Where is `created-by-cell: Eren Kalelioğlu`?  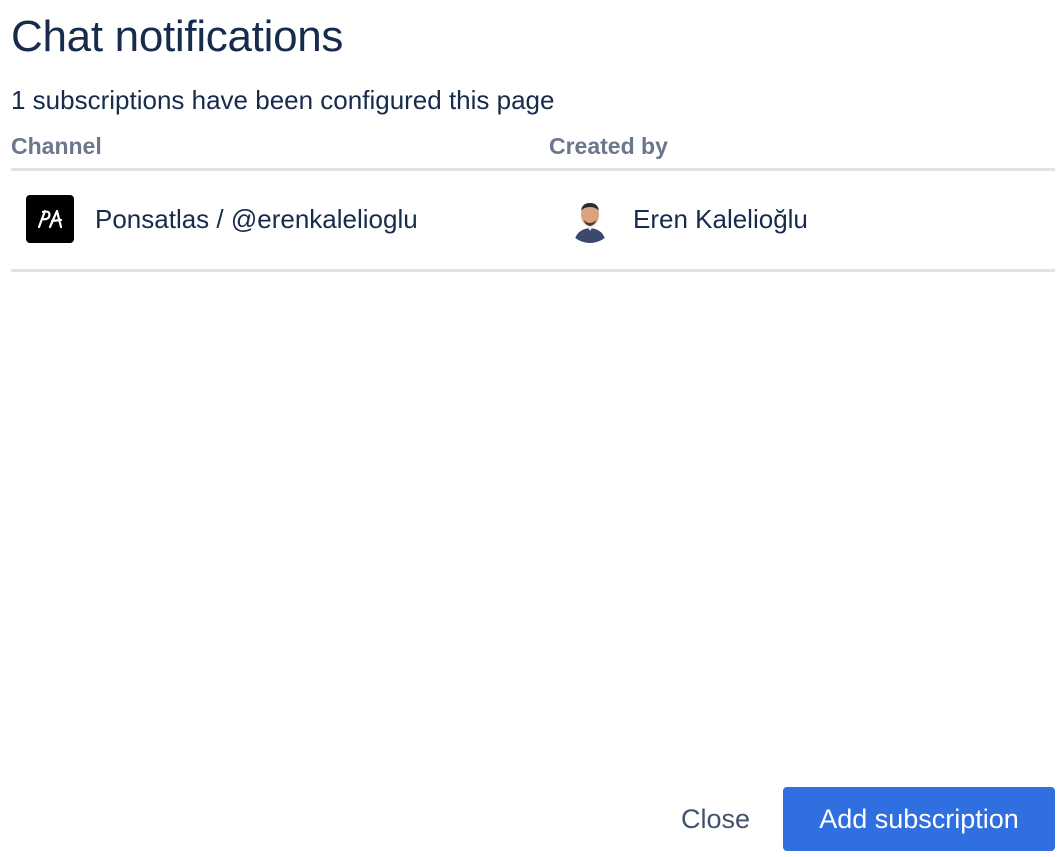 created-by-cell: Eren Kalelioğlu is located at coordinates (687, 219).